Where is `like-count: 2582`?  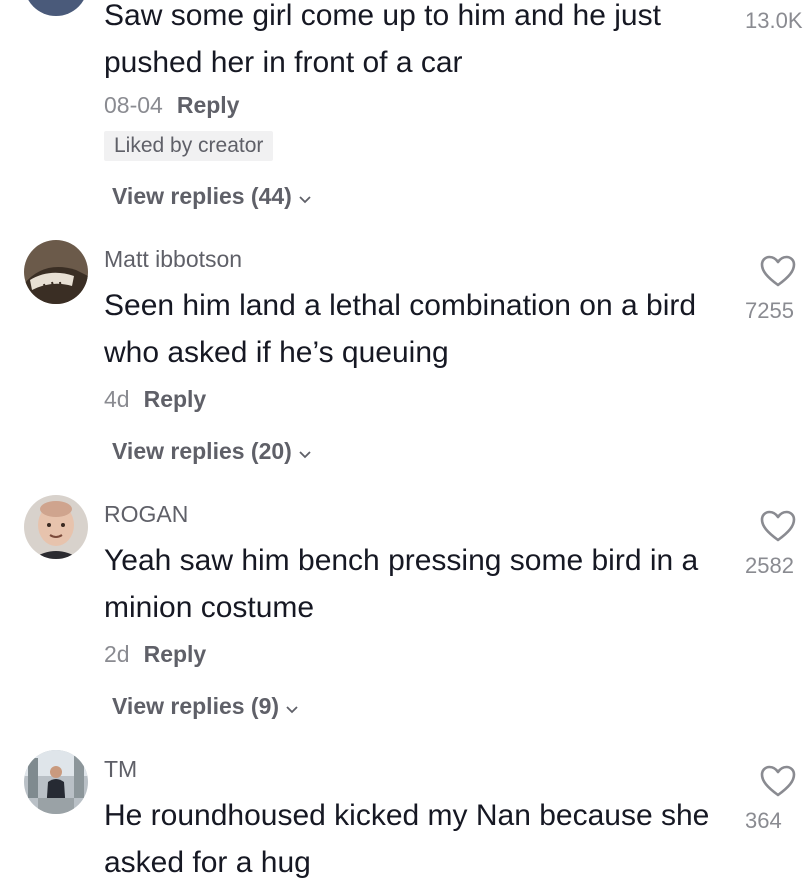
like-count: 2582 is located at coordinates (769, 565).